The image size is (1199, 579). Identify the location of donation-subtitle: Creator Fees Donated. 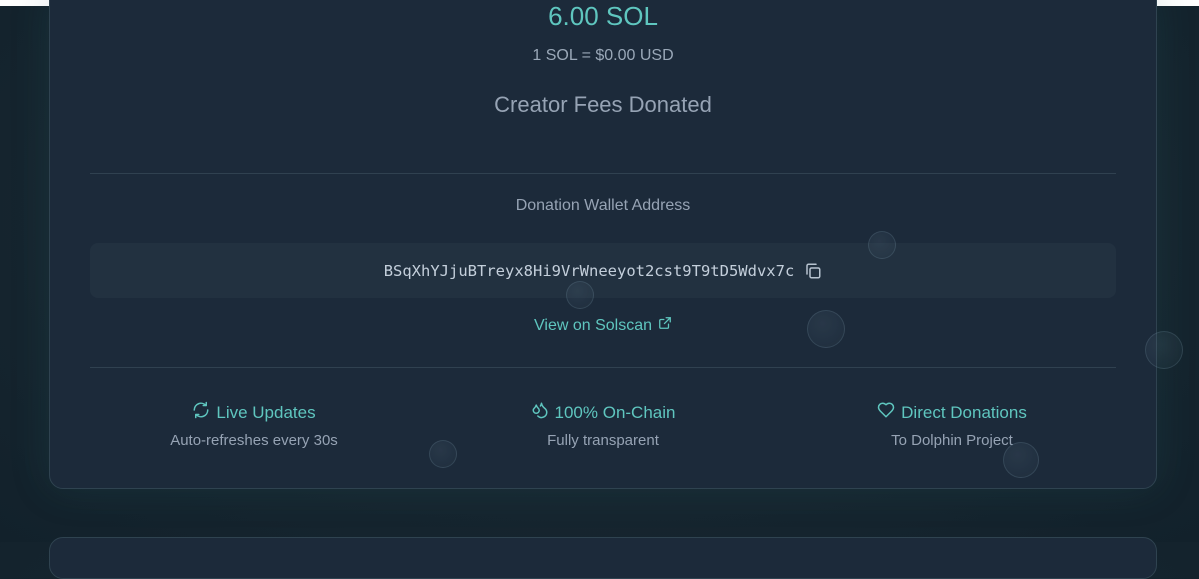
(603, 104).